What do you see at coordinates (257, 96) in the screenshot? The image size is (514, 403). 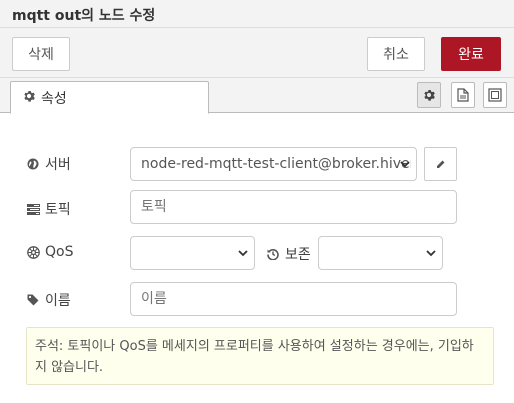 I see `tabs-bar: 속성` at bounding box center [257, 96].